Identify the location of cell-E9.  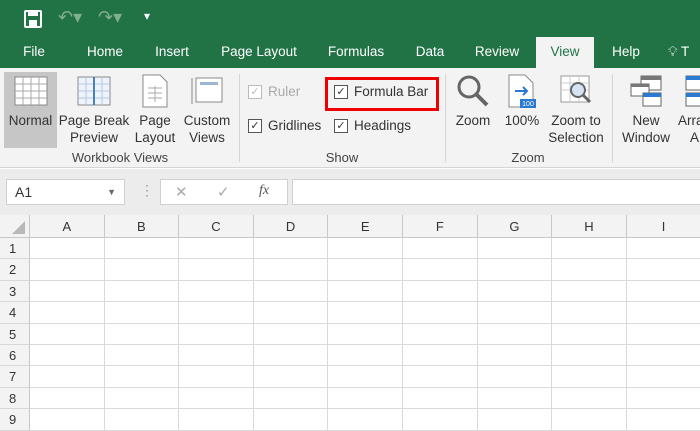
(365, 420).